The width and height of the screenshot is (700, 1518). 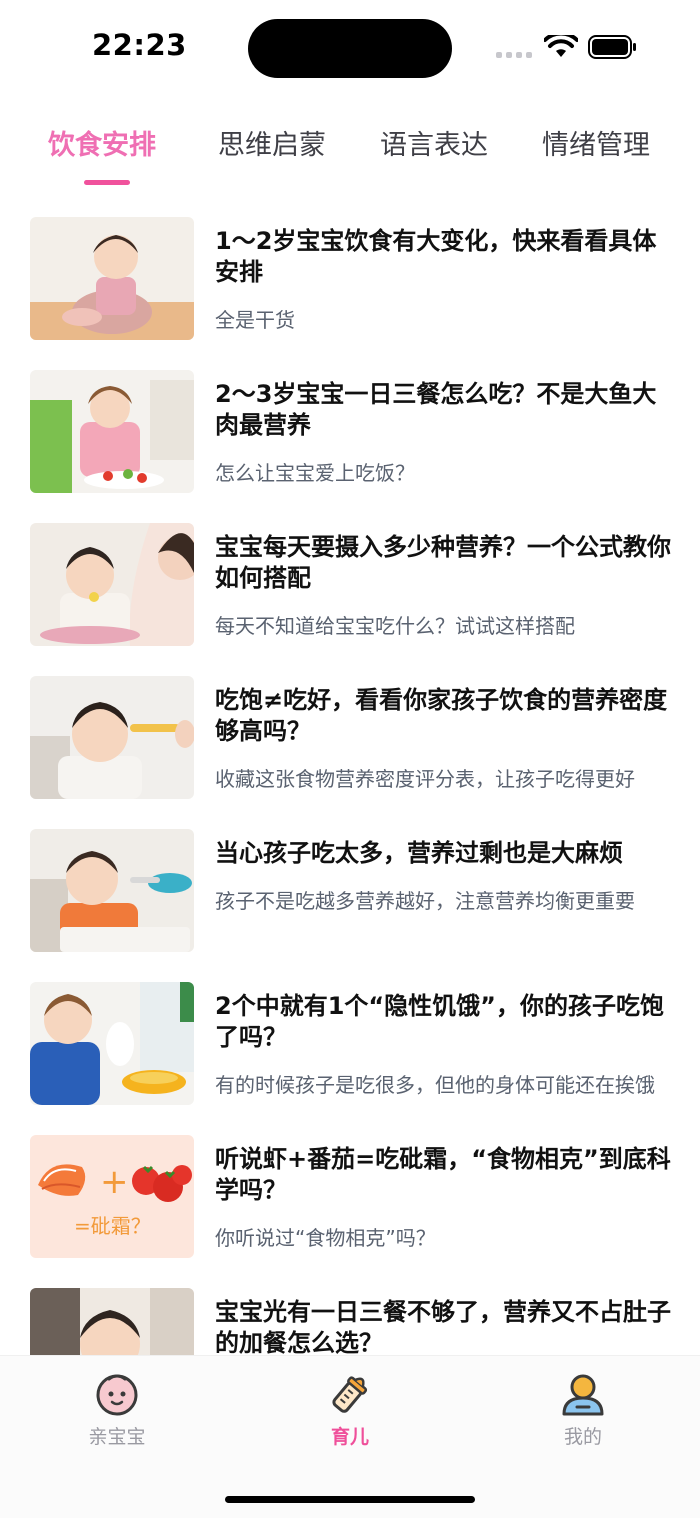 What do you see at coordinates (350, 882) in the screenshot?
I see `article-item: 当心孩子吃太多，营养过剩也是大麻烦 孩子不是吃越多营养越好，注意营养均衡更重要` at bounding box center [350, 882].